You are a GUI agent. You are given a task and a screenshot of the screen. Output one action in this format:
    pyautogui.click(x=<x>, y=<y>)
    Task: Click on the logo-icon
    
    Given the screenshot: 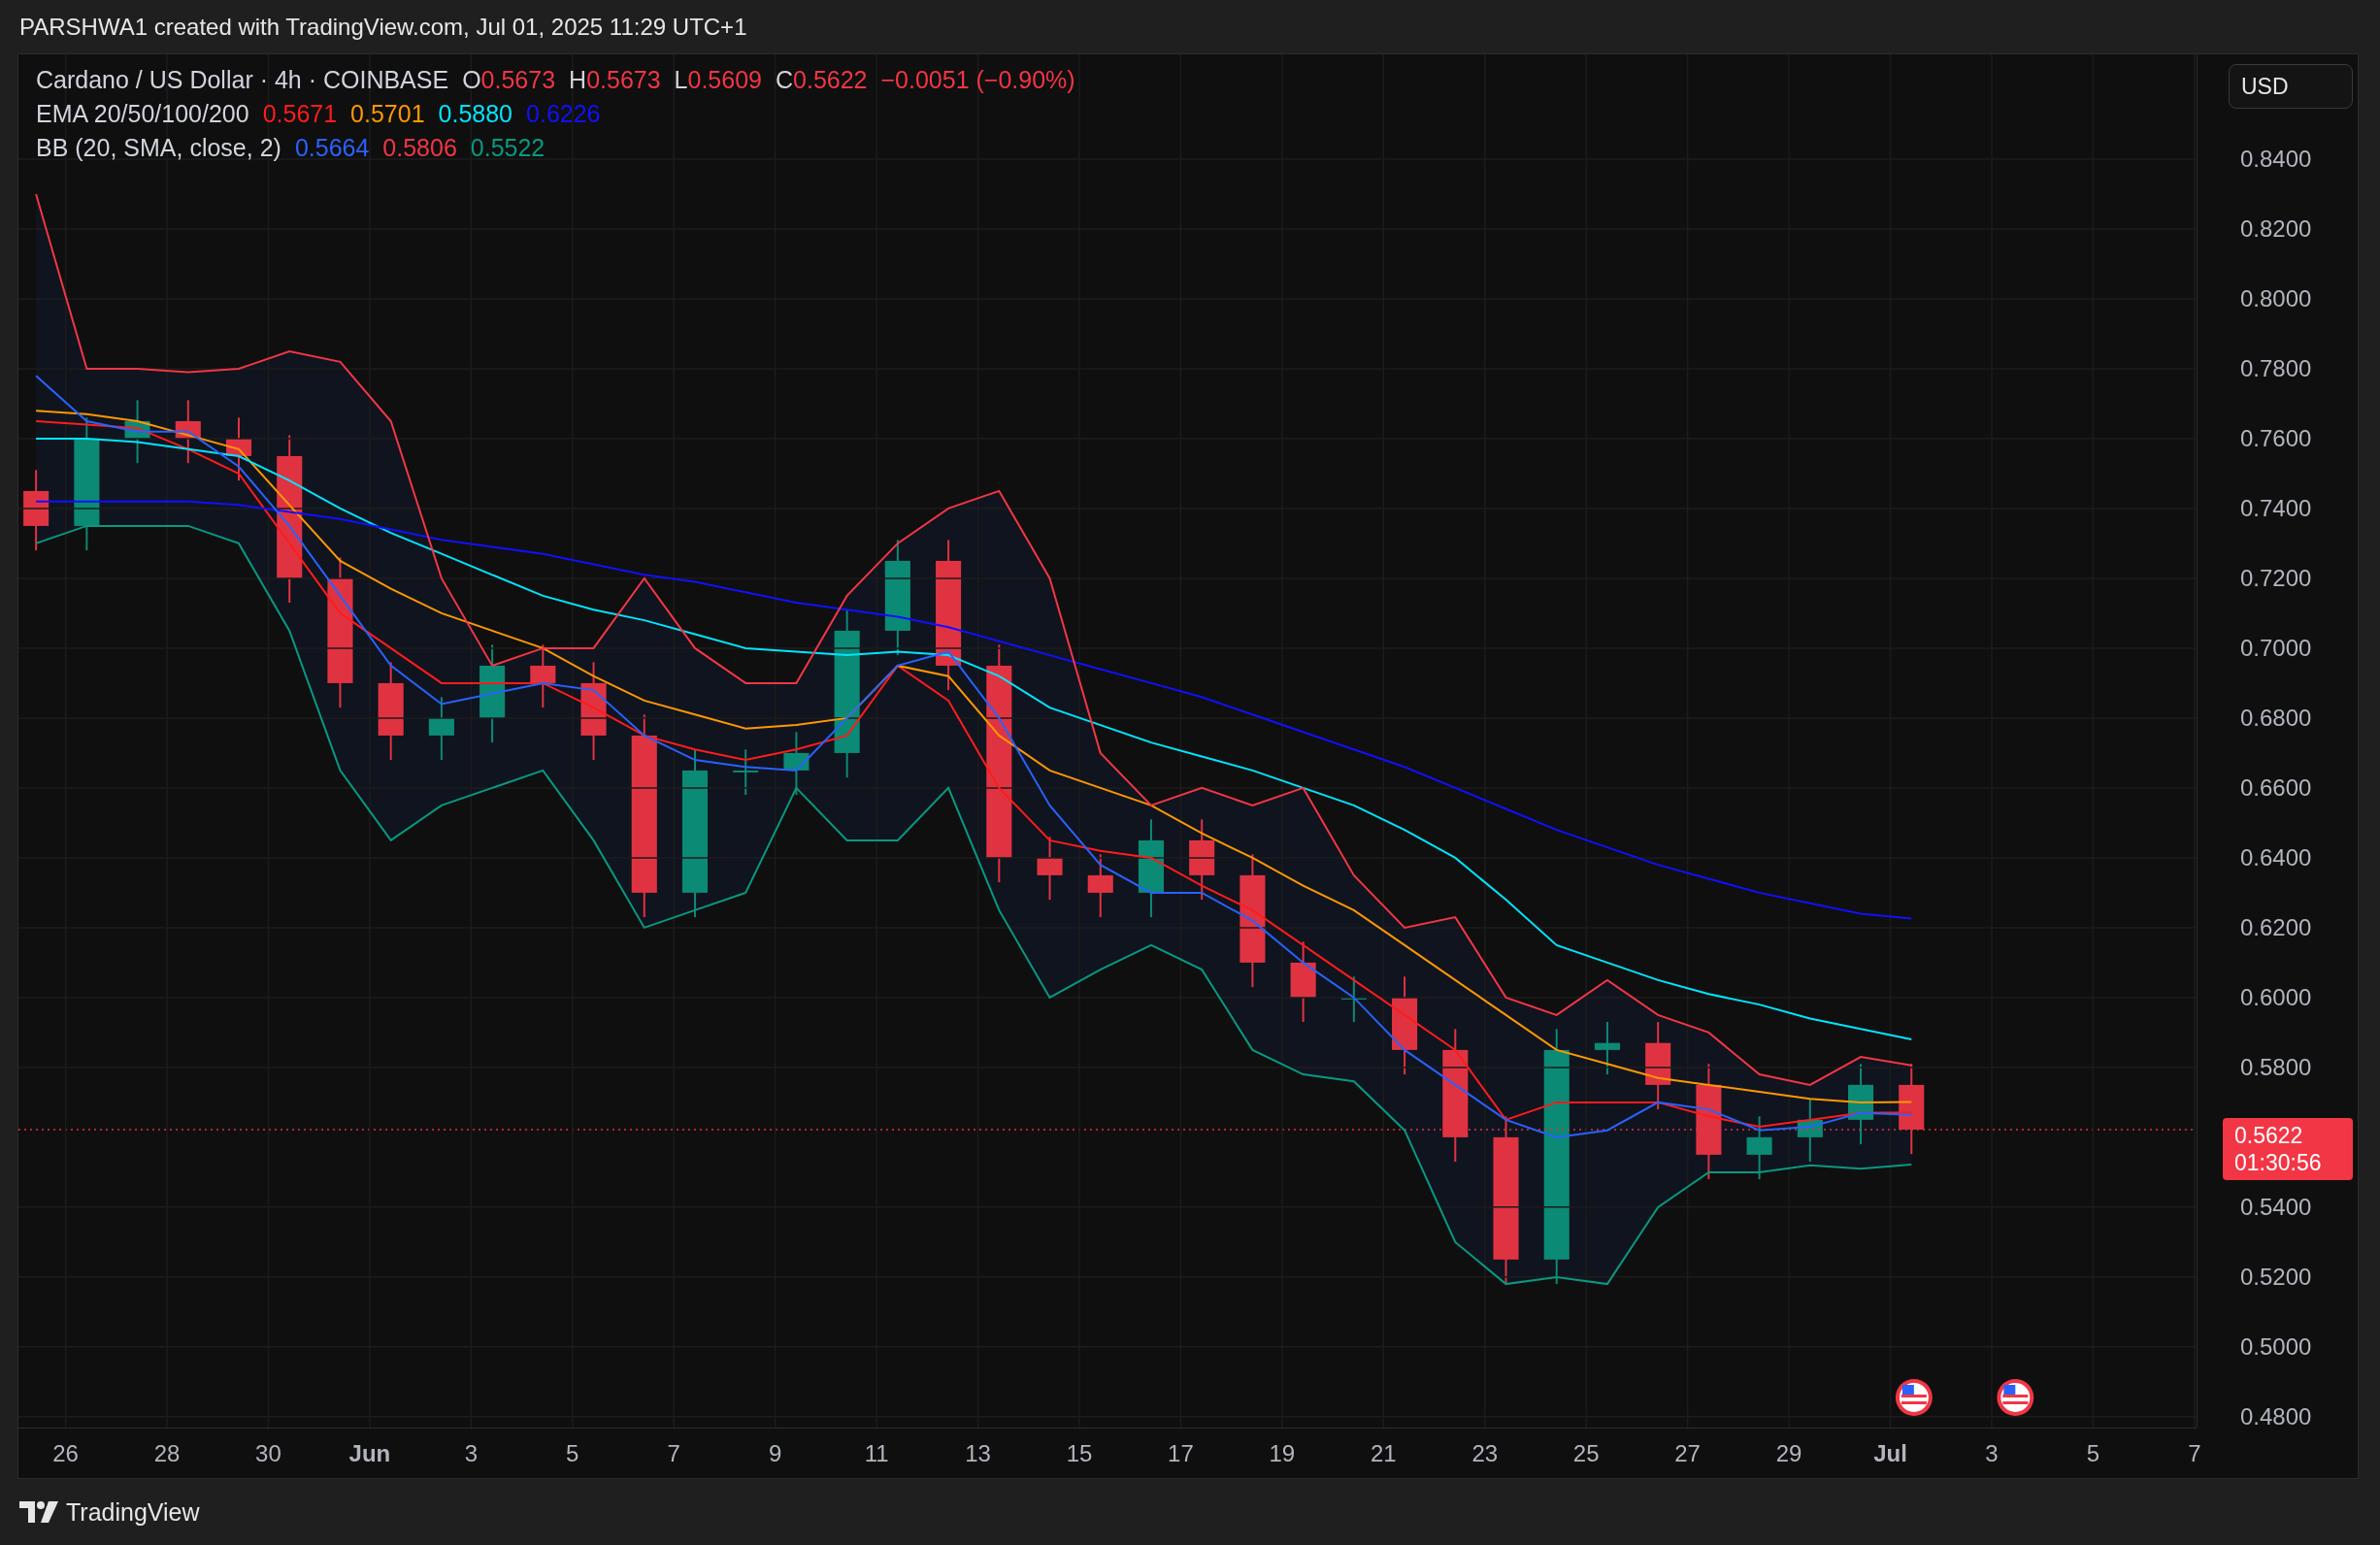 What is the action you would take?
    pyautogui.click(x=38, y=1512)
    